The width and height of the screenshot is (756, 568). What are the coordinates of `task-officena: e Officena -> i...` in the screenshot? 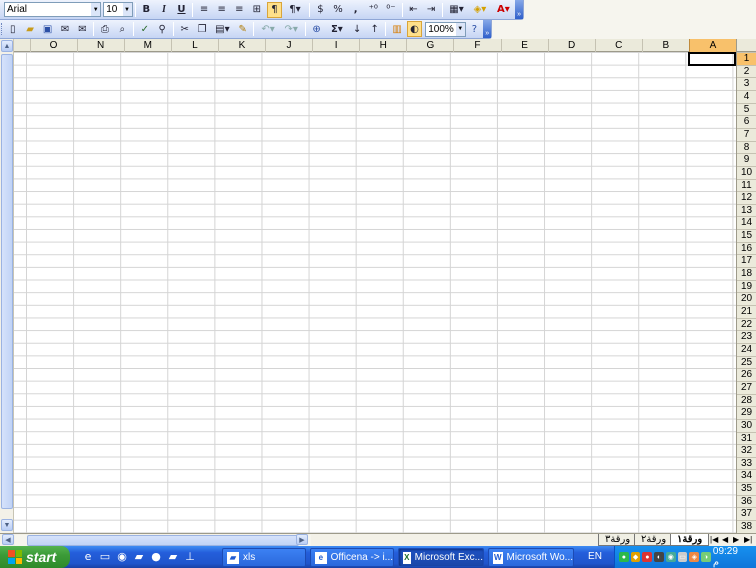 It's located at (352, 557).